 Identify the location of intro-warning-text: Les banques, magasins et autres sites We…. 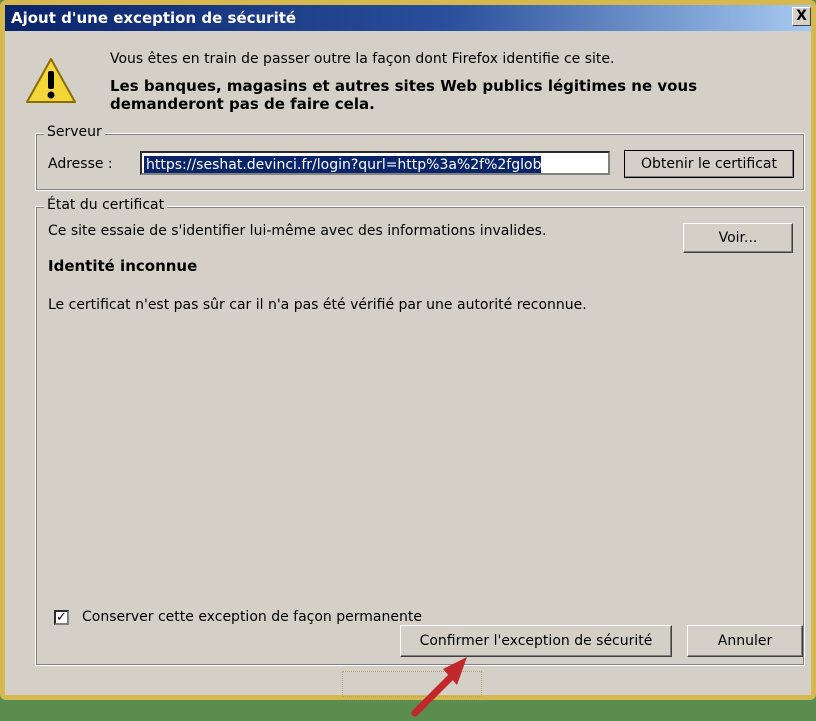
(404, 95).